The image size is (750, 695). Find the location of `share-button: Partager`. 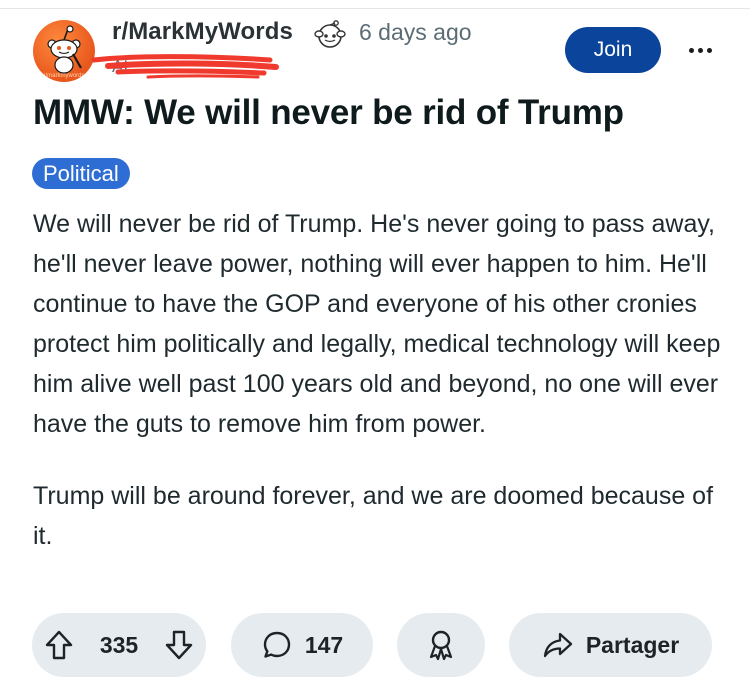

share-button: Partager is located at coordinates (610, 645).